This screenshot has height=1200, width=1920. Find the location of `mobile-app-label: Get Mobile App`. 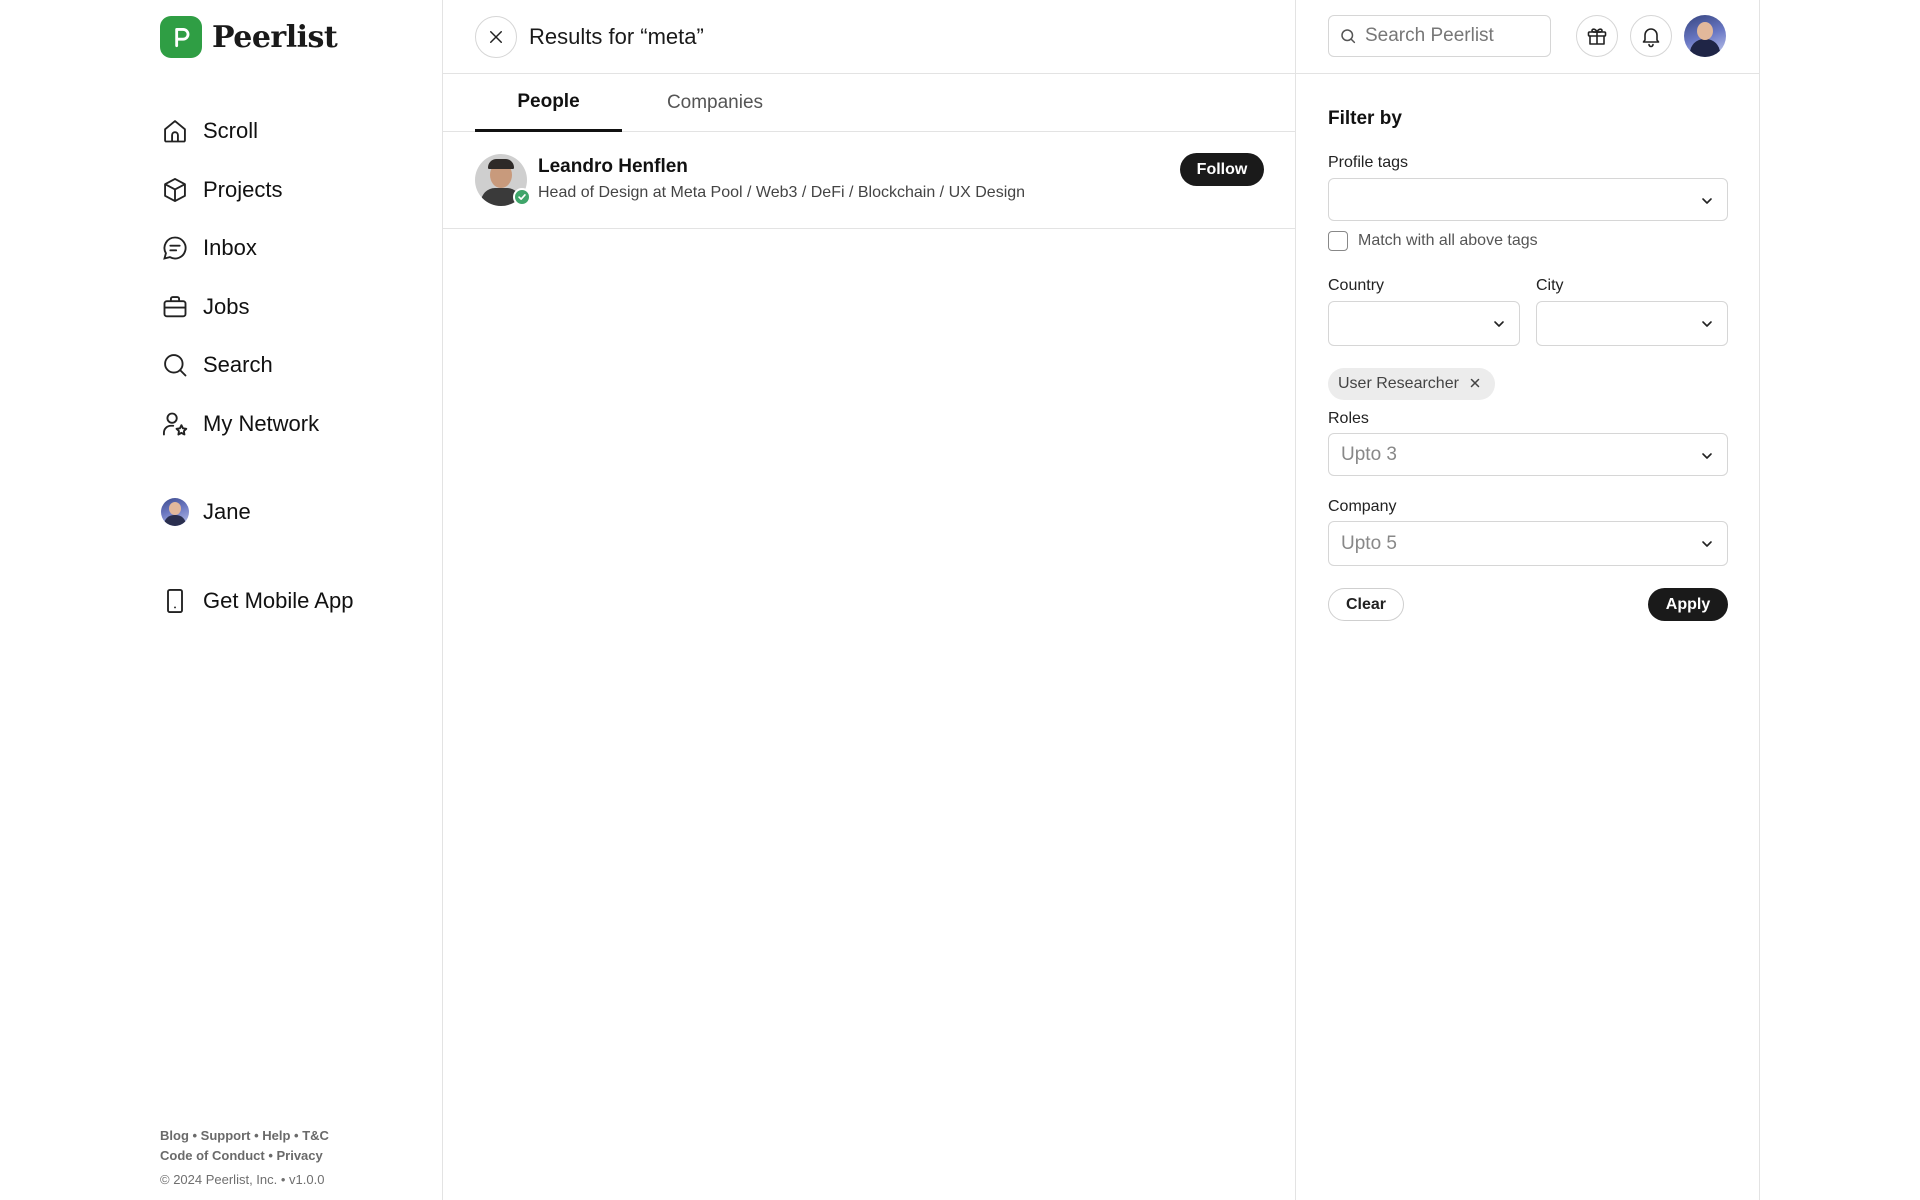

mobile-app-label: Get Mobile App is located at coordinates (278, 600).